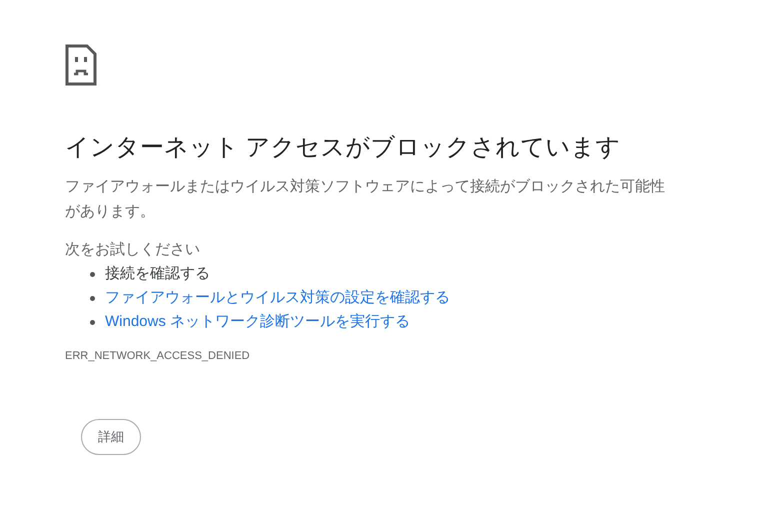 The image size is (760, 508). I want to click on error-message: ファイアウォールまたはウイルス対策ソフトウェアによって接続がブロックされた可能性があります。, so click(365, 199).